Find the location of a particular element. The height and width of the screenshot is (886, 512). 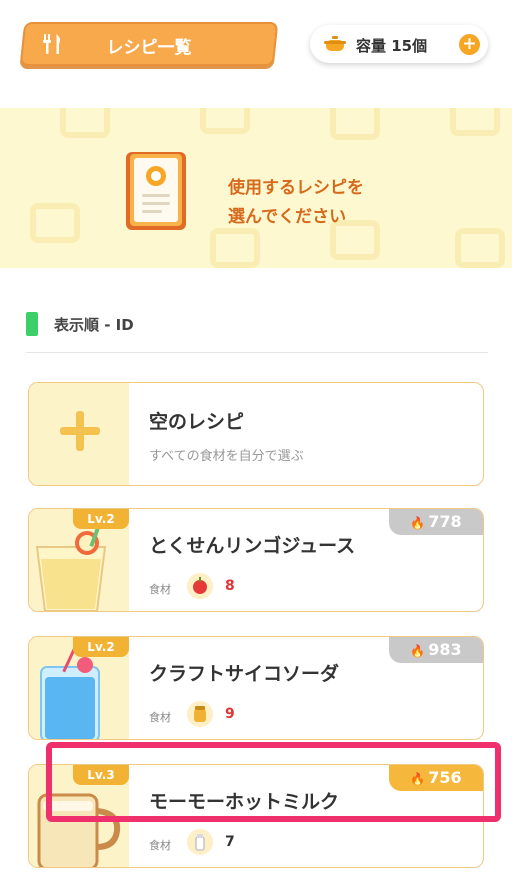

energy-badge: 🔥 778 is located at coordinates (436, 522).